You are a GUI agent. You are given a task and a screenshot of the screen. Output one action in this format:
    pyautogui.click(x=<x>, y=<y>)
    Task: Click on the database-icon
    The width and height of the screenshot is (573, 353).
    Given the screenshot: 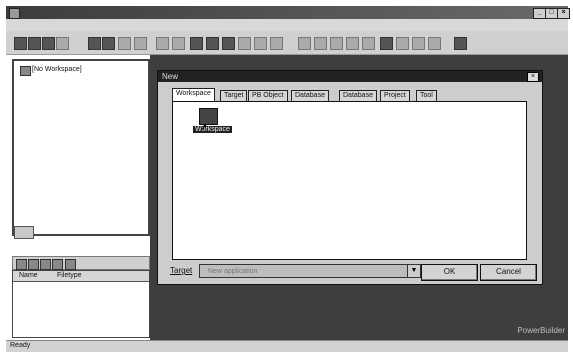 What is the action you would take?
    pyautogui.click(x=228, y=43)
    